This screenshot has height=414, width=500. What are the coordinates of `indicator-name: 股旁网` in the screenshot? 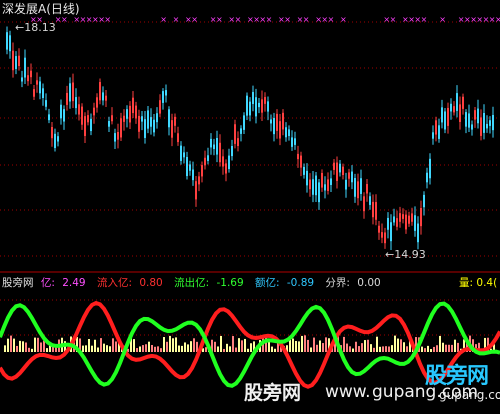 It's located at (18, 283).